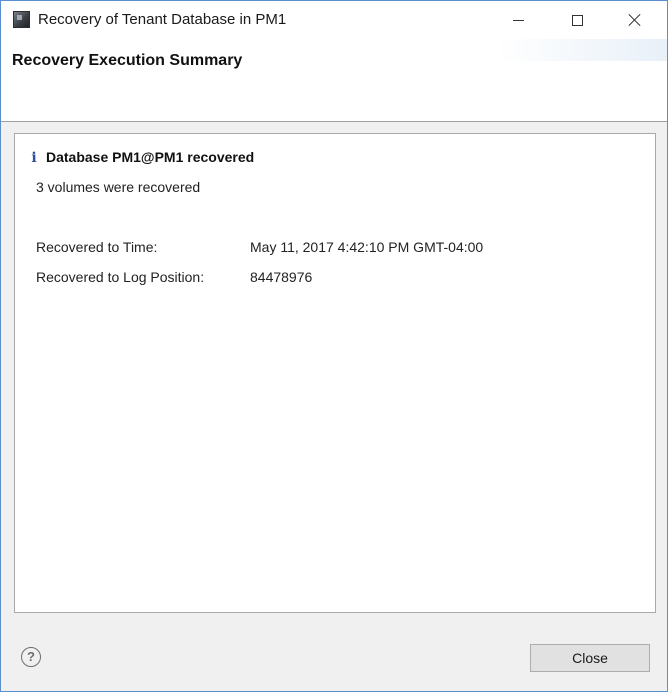 The height and width of the screenshot is (692, 668). I want to click on maximize-button, so click(577, 20).